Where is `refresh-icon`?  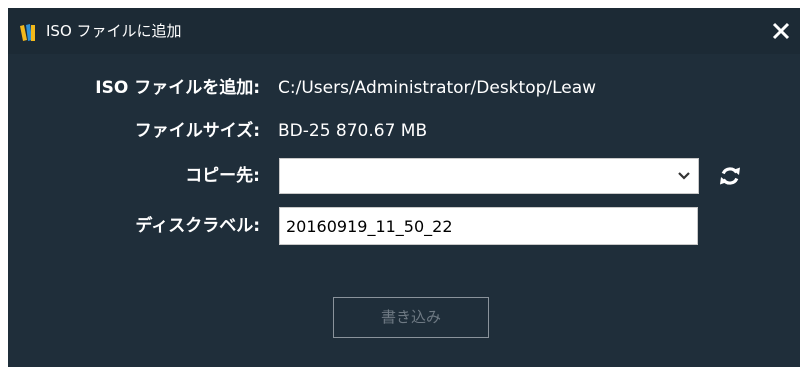
refresh-icon is located at coordinates (730, 176).